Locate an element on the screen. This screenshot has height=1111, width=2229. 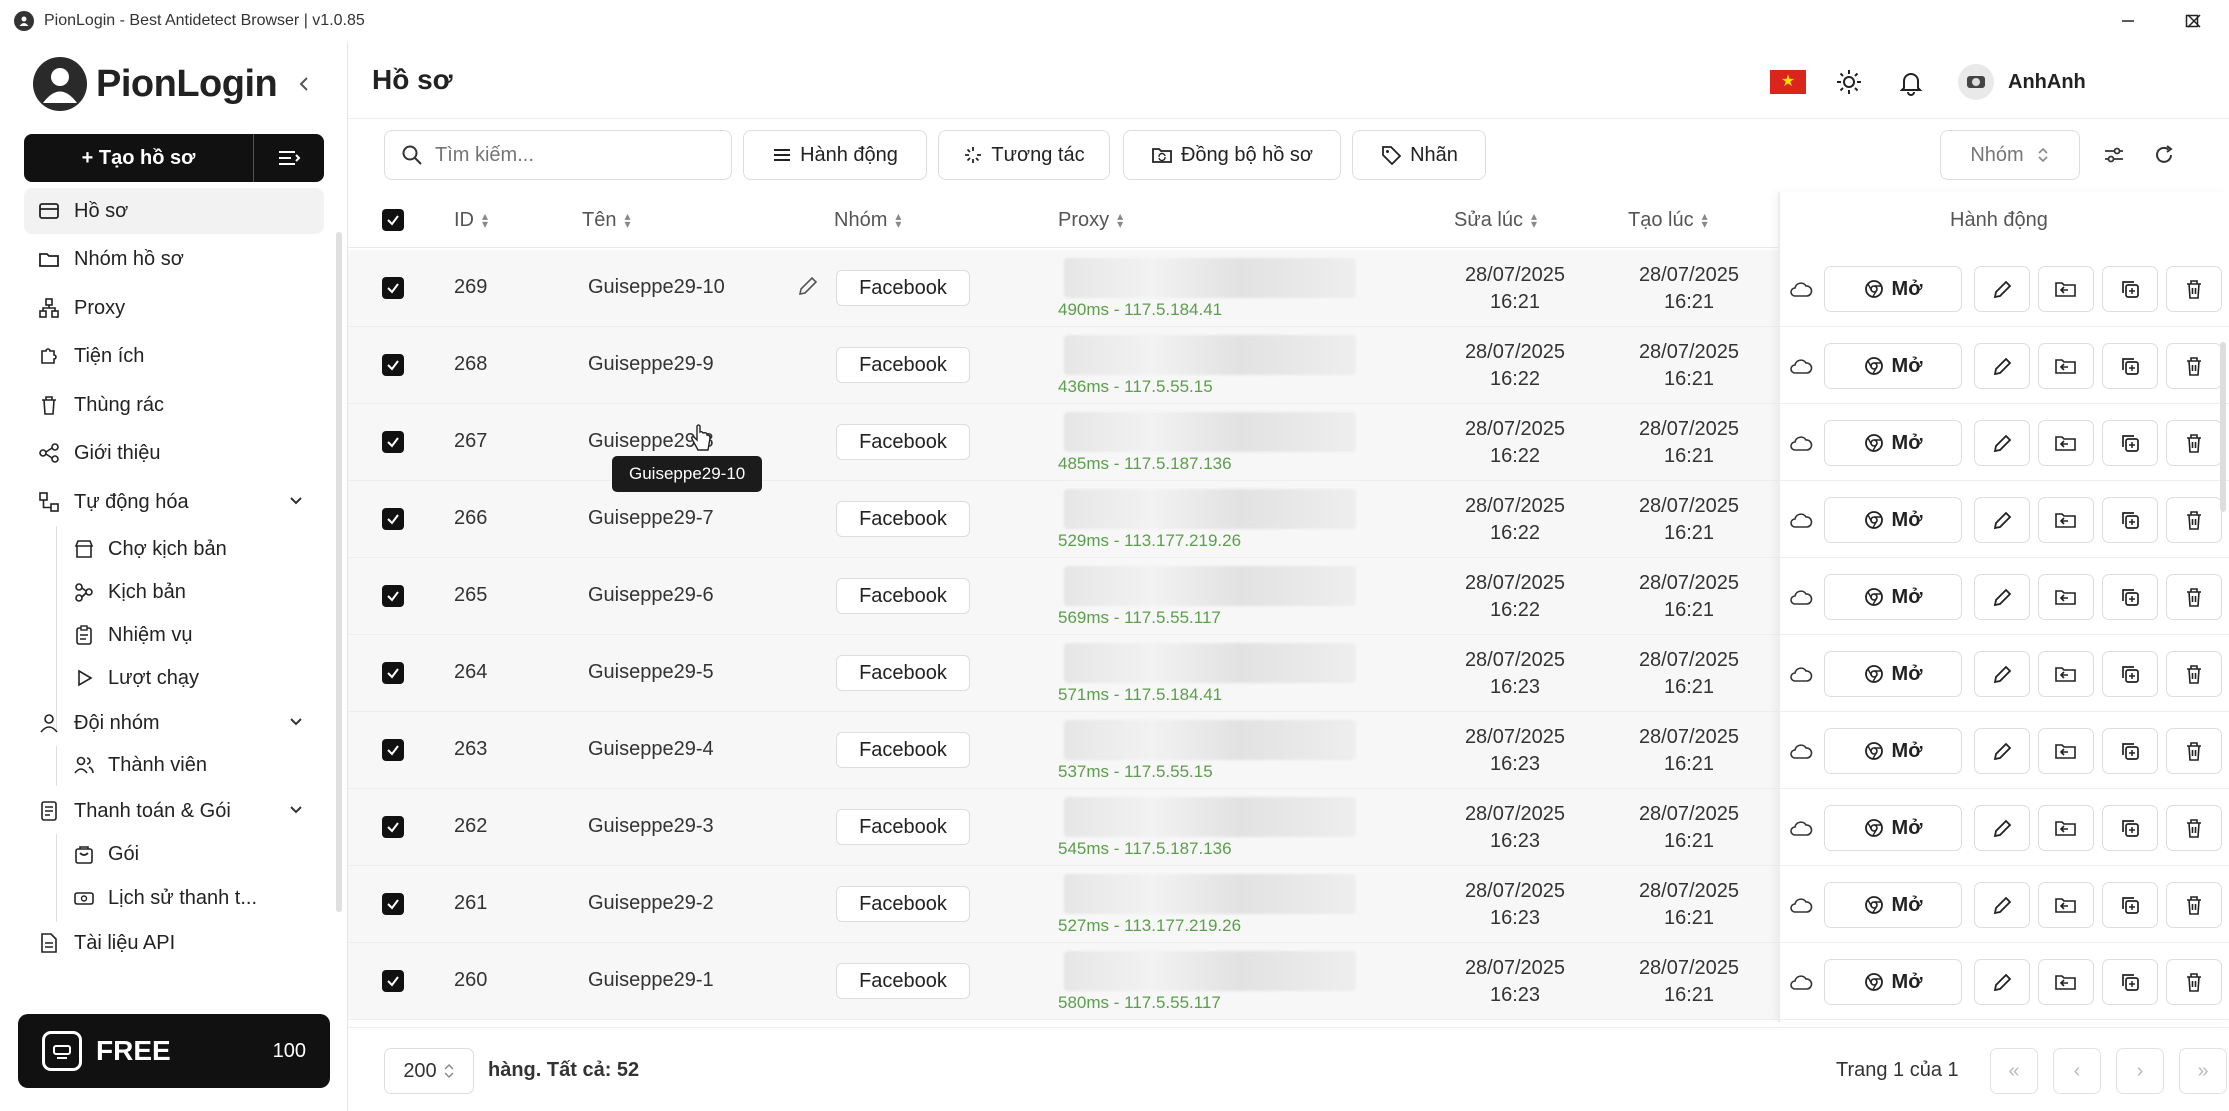
row-name: Guiseppe29-10 is located at coordinates (656, 287).